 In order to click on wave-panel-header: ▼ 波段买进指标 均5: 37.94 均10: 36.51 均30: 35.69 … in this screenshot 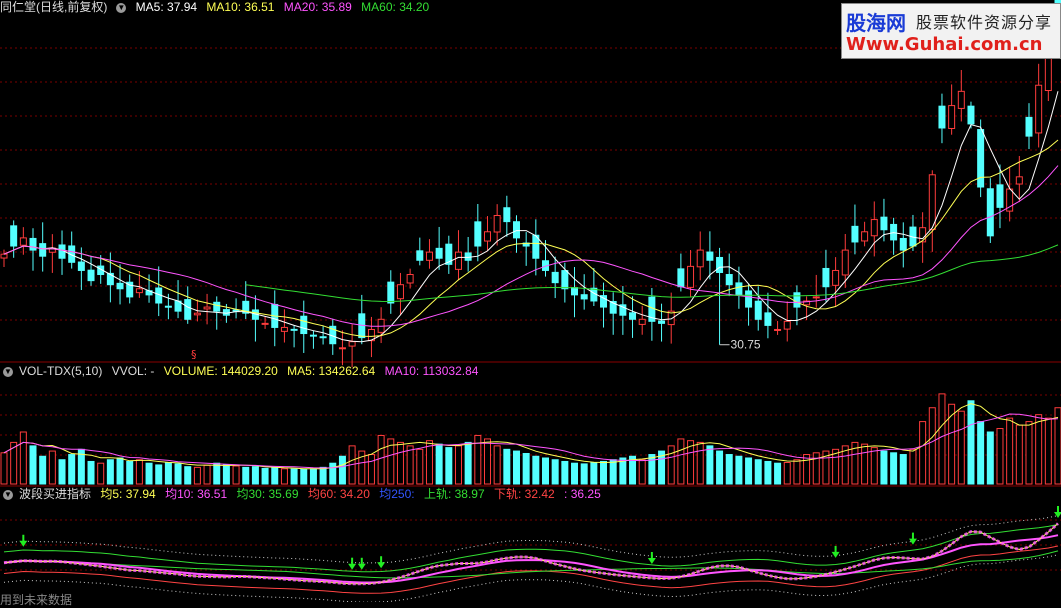, I will do `click(303, 494)`.